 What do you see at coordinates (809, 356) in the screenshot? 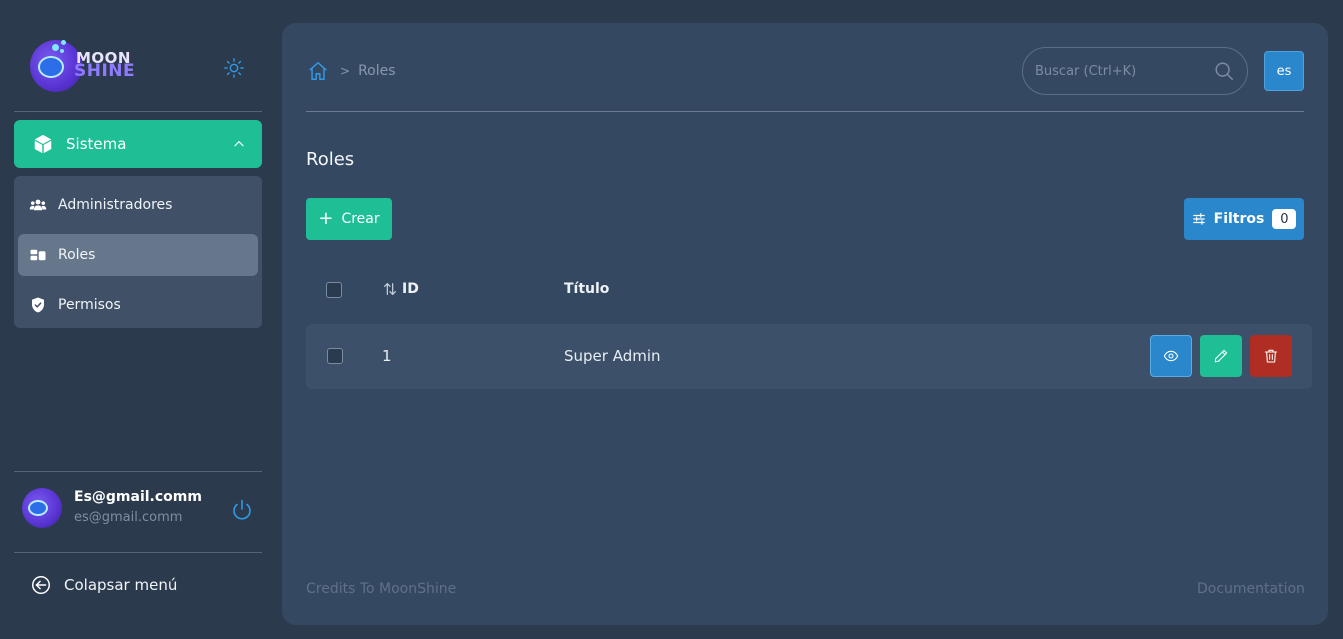
I see `table-row: 1 Super Admin` at bounding box center [809, 356].